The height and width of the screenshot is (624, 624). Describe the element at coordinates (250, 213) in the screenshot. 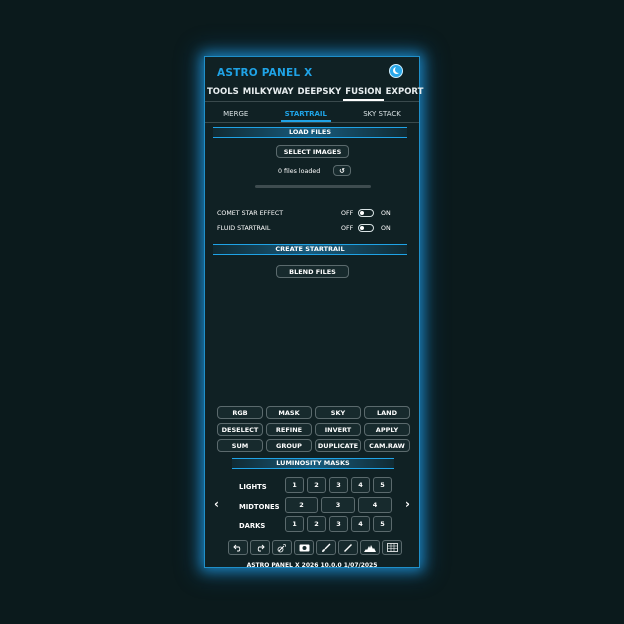

I see `comet-star-effect-label: COMET STAR EFFECT` at that location.